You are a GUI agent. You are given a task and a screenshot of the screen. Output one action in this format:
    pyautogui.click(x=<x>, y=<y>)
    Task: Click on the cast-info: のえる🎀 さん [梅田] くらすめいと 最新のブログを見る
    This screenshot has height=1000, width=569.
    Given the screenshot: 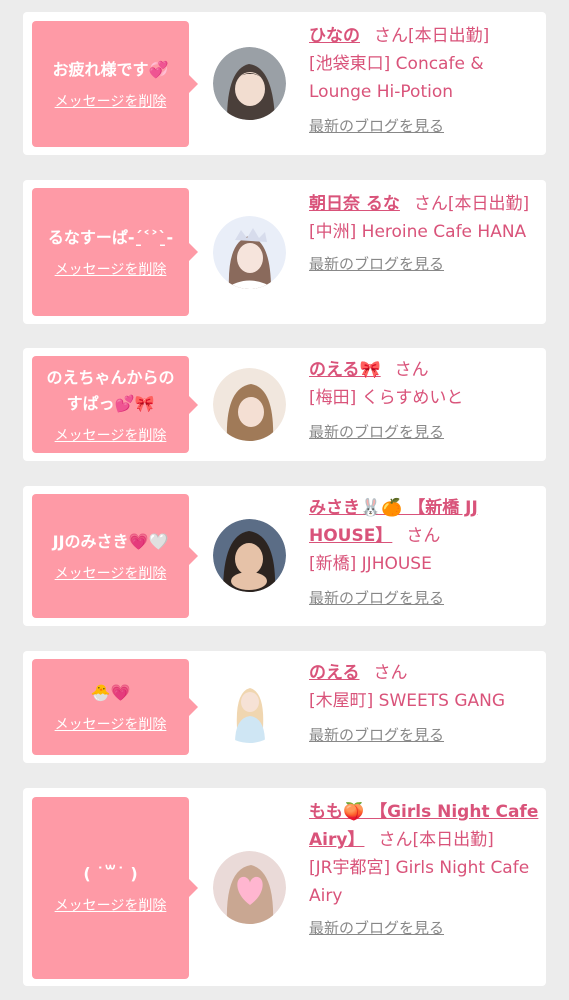 What is the action you would take?
    pyautogui.click(x=425, y=401)
    